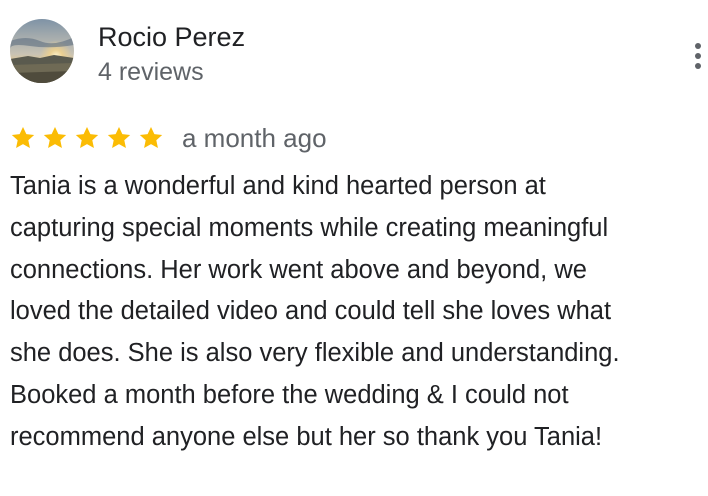  I want to click on review-date: a month ago, so click(254, 137).